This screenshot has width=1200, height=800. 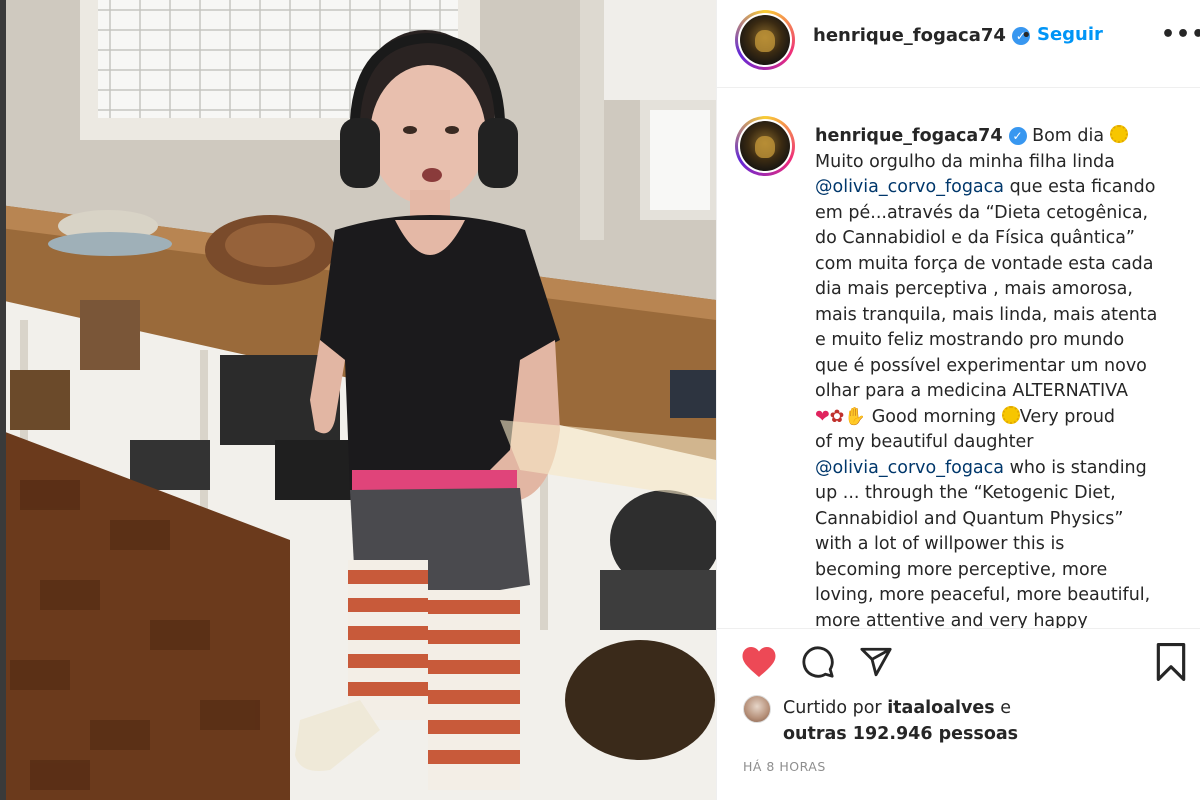 I want to click on caption-line: Muito orgulho da minha filha linda, so click(x=965, y=161).